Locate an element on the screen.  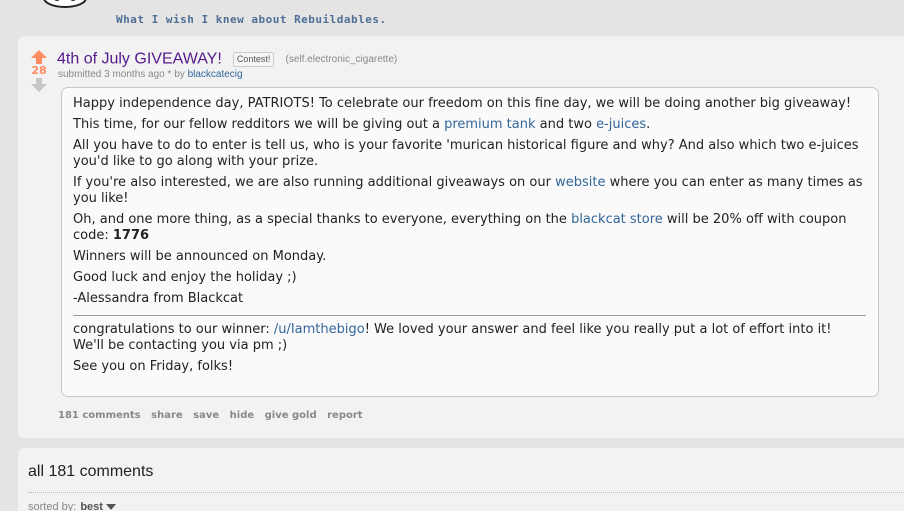
post-author: blackcatecig is located at coordinates (215, 74).